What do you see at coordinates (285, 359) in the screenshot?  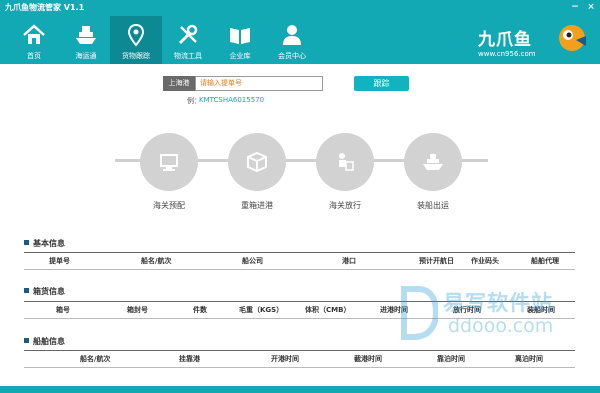 I see `column-header: 开港时间` at bounding box center [285, 359].